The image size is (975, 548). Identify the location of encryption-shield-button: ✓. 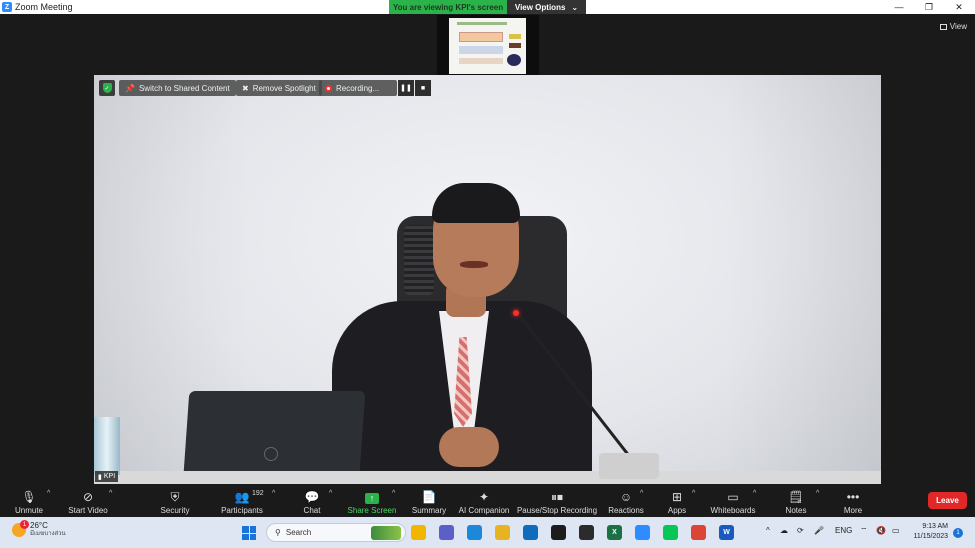
(107, 88).